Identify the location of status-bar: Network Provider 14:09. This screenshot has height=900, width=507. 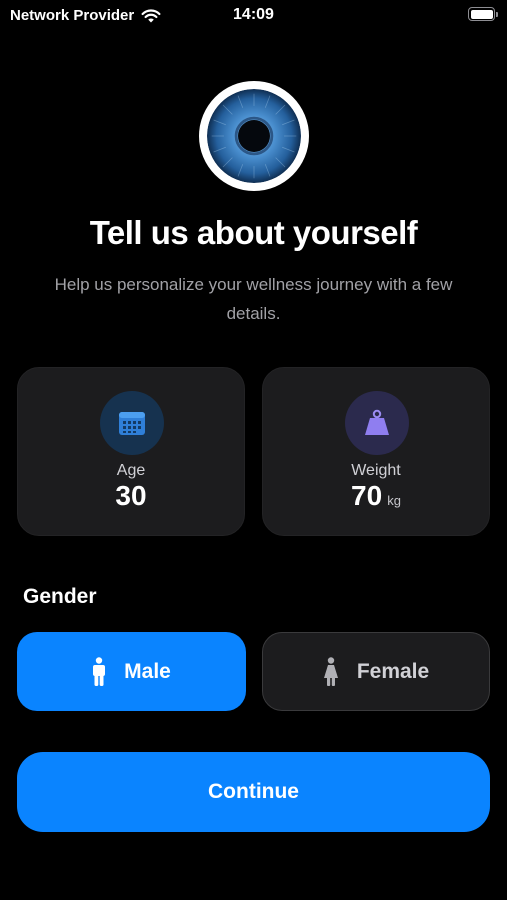
(253, 16).